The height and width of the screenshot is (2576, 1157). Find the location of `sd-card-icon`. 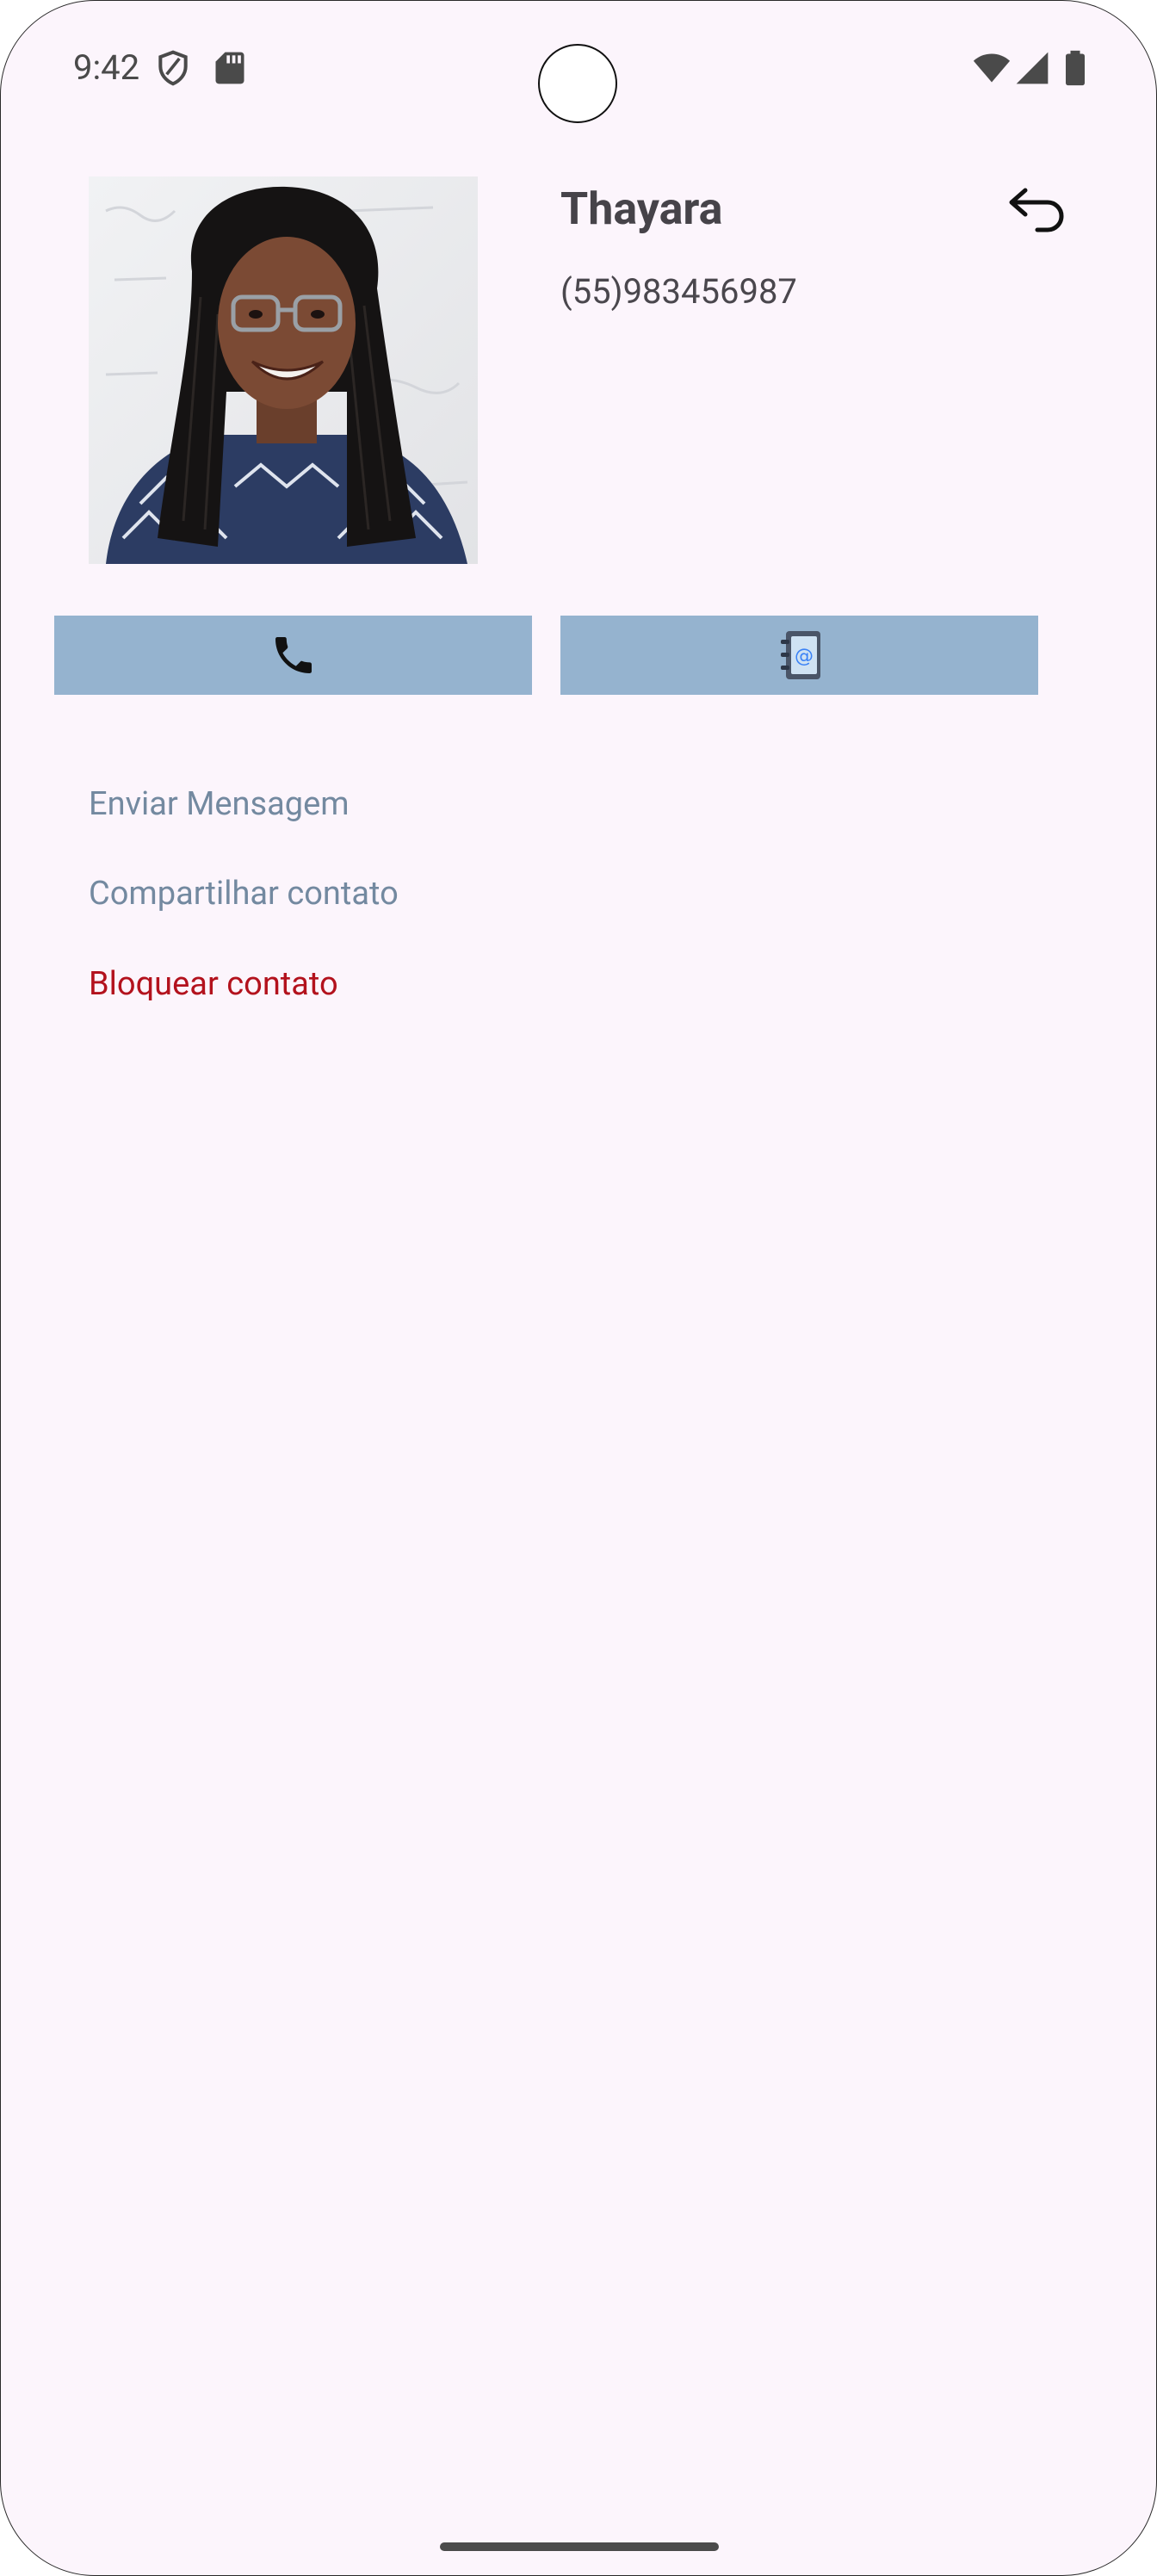

sd-card-icon is located at coordinates (230, 68).